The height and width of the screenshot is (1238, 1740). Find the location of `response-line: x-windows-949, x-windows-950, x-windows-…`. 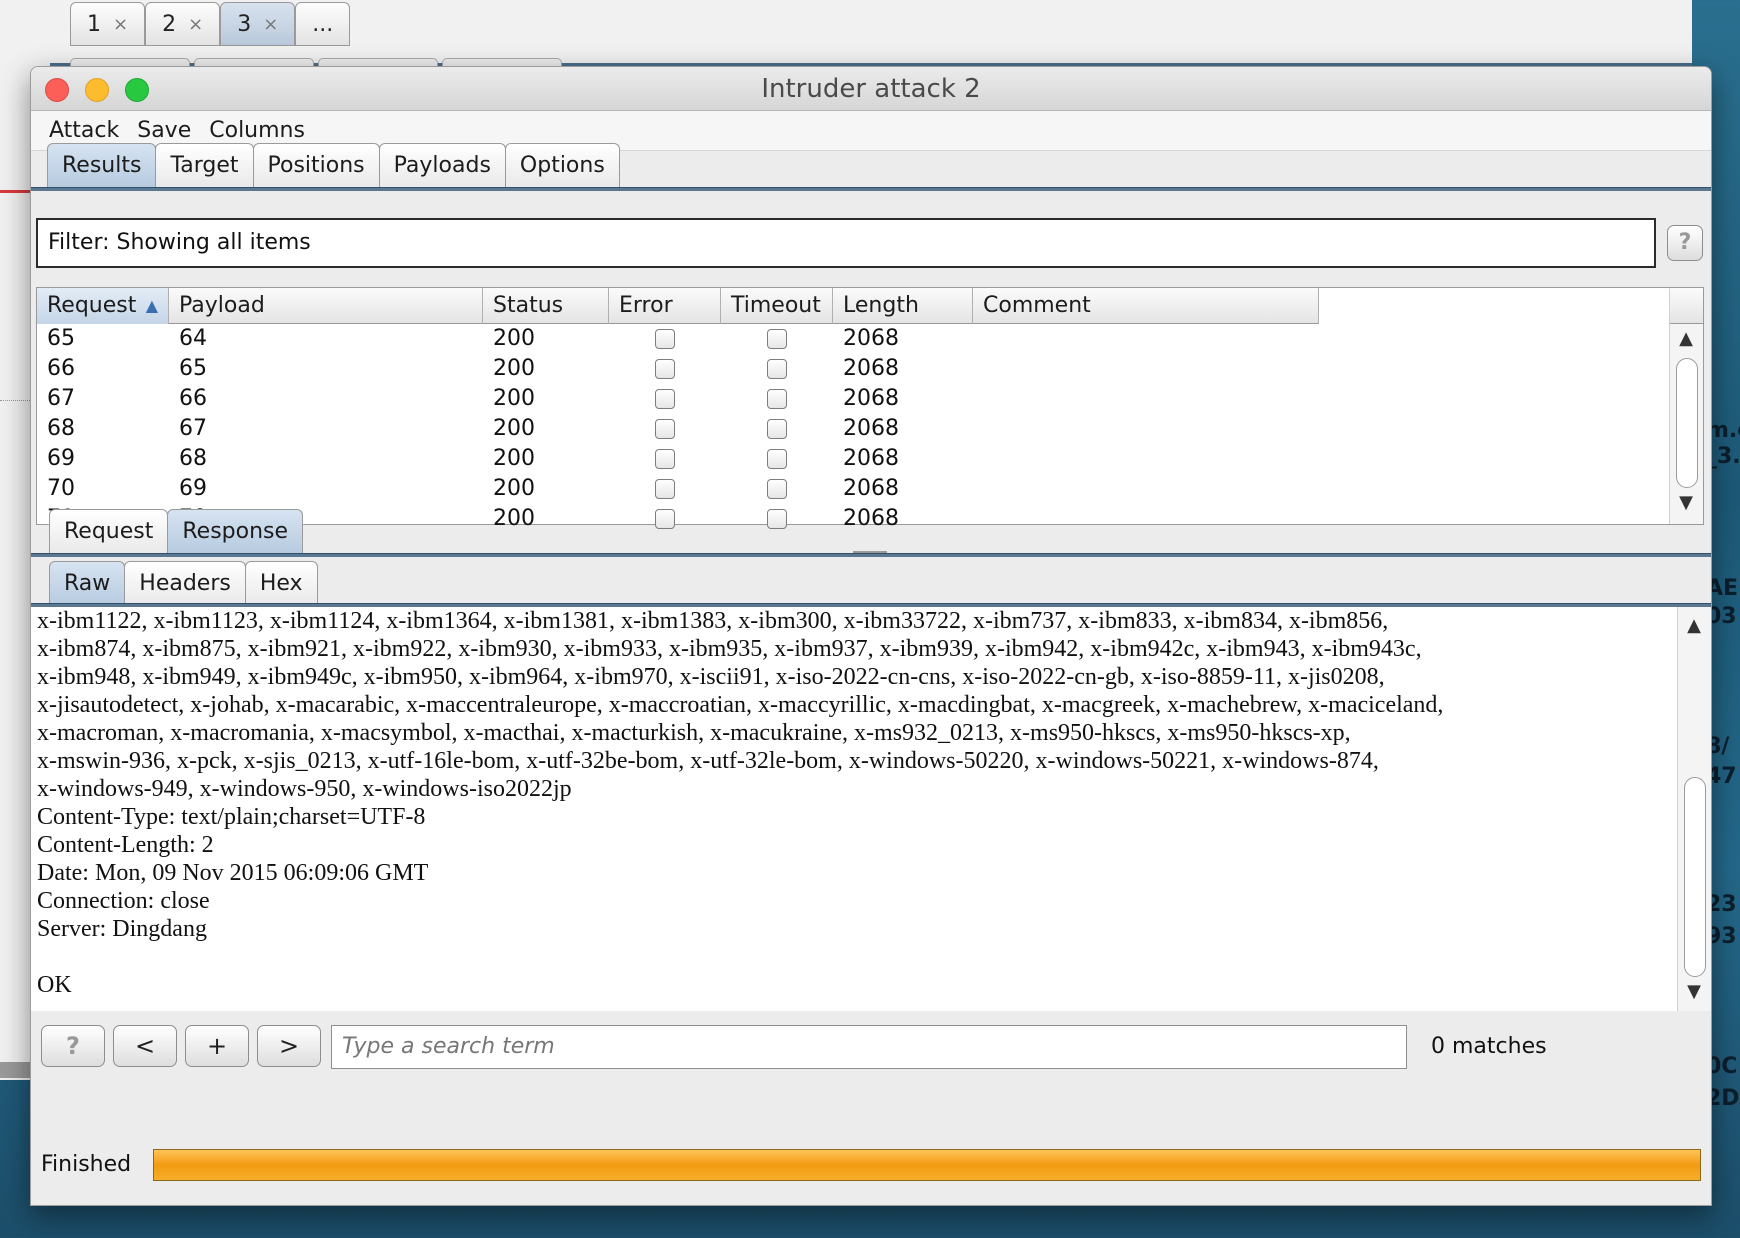

response-line: x-windows-949, x-windows-950, x-windows-… is located at coordinates (304, 789).